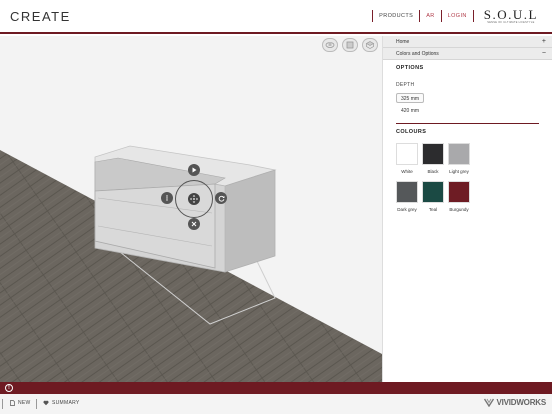 The image size is (552, 414). I want to click on swatch-label: Dark grey, so click(407, 209).